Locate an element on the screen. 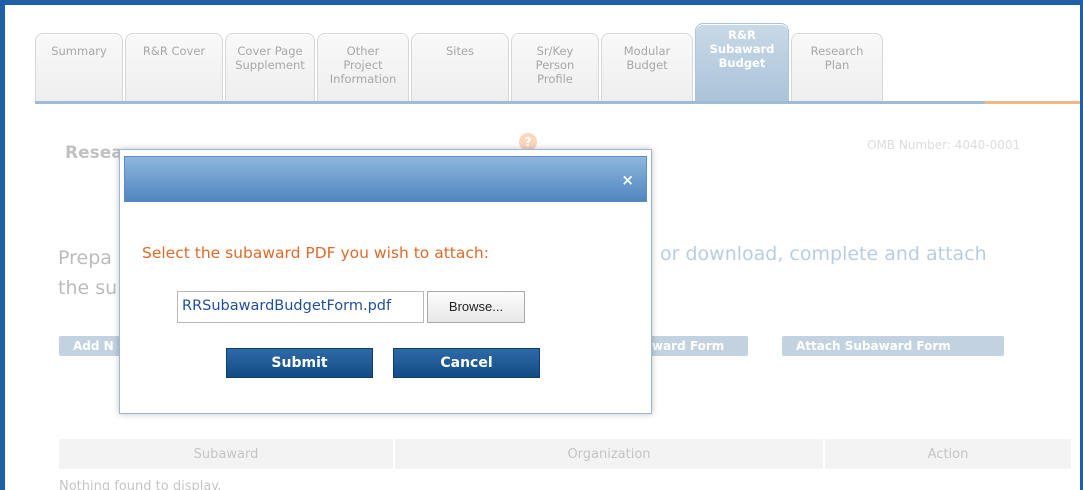 The image size is (1083, 490). file-path-field: RRSubawardBudgetForm.pdf is located at coordinates (300, 307).